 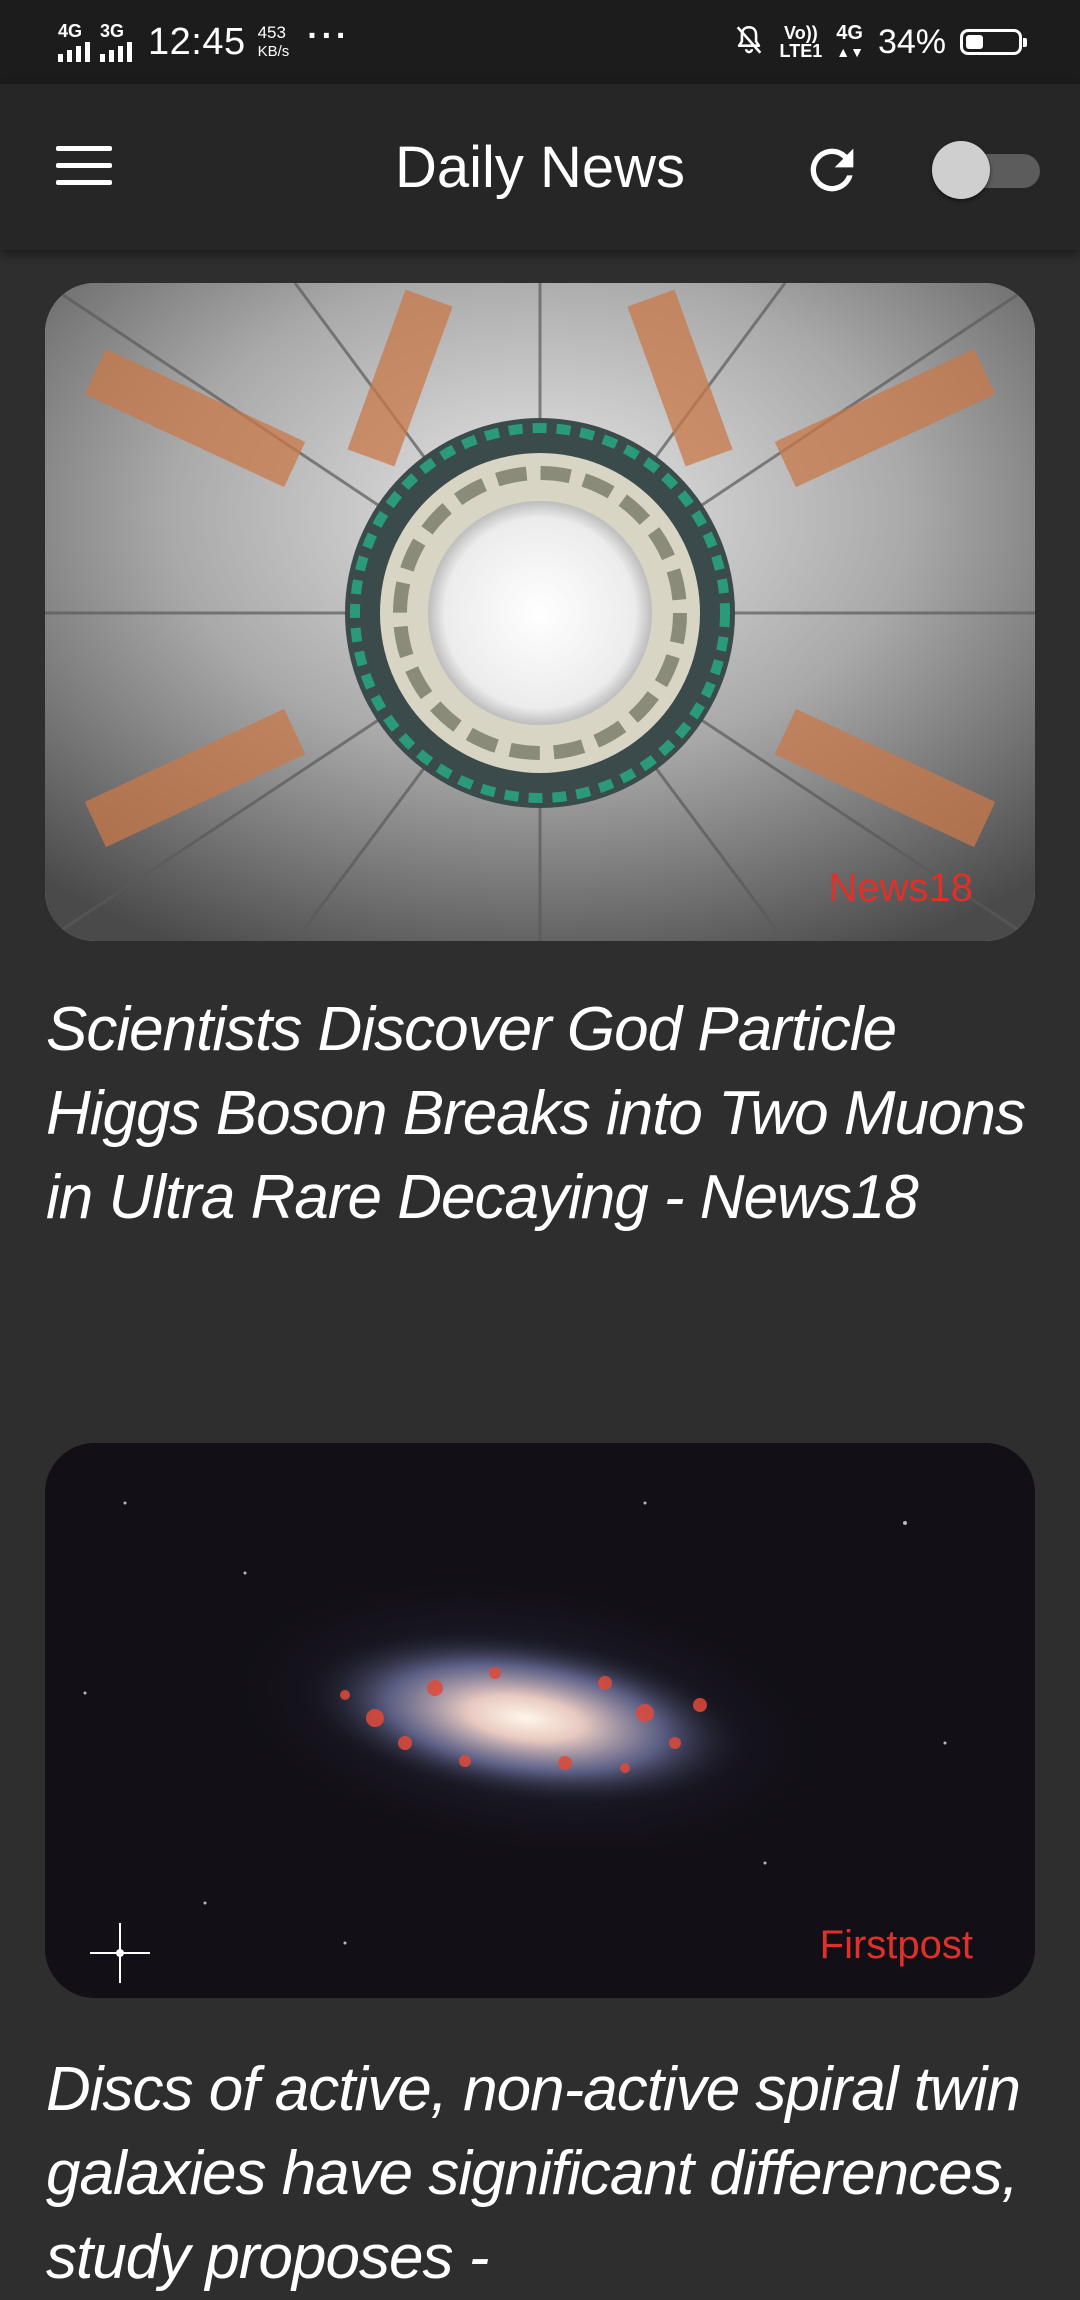 What do you see at coordinates (70, 31) in the screenshot?
I see `network-type-label: 4G` at bounding box center [70, 31].